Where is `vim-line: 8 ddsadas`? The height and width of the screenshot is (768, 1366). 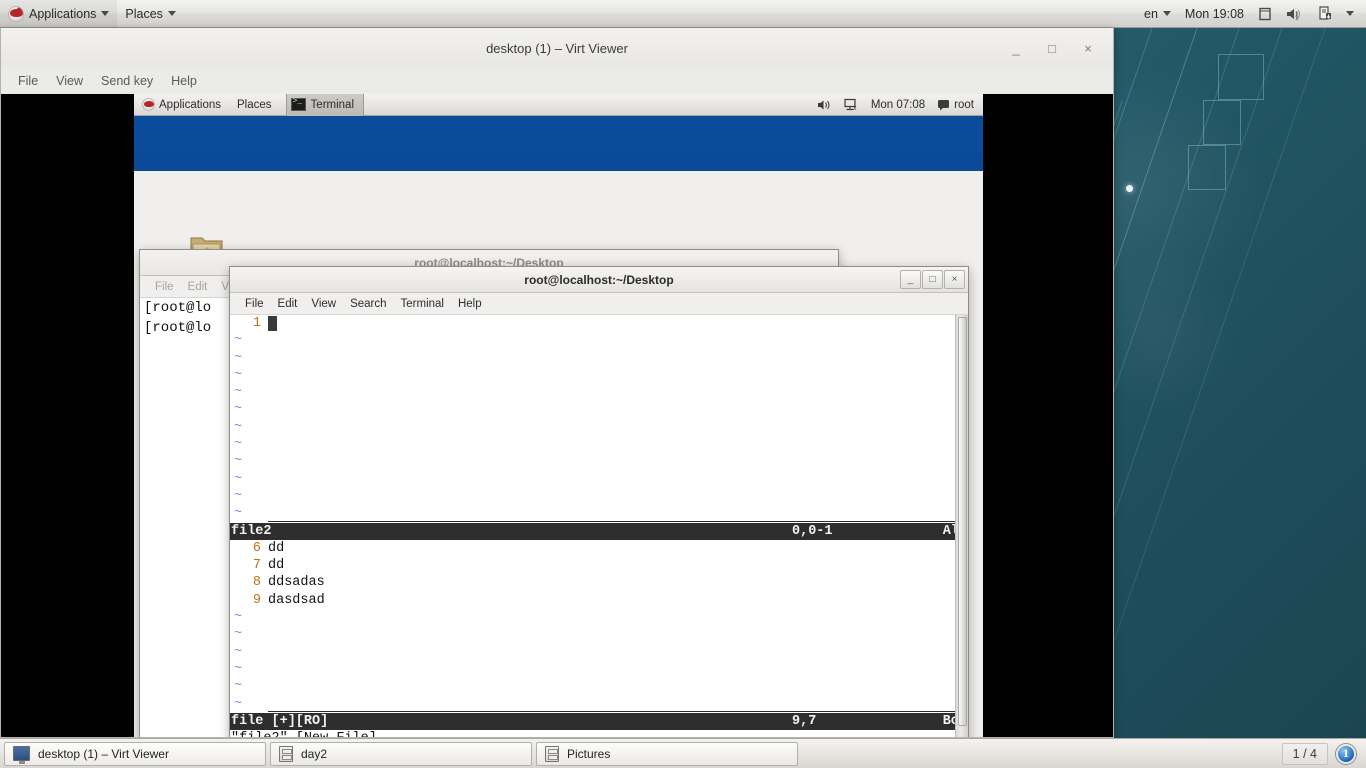 vim-line: 8 ddsadas is located at coordinates (599, 582).